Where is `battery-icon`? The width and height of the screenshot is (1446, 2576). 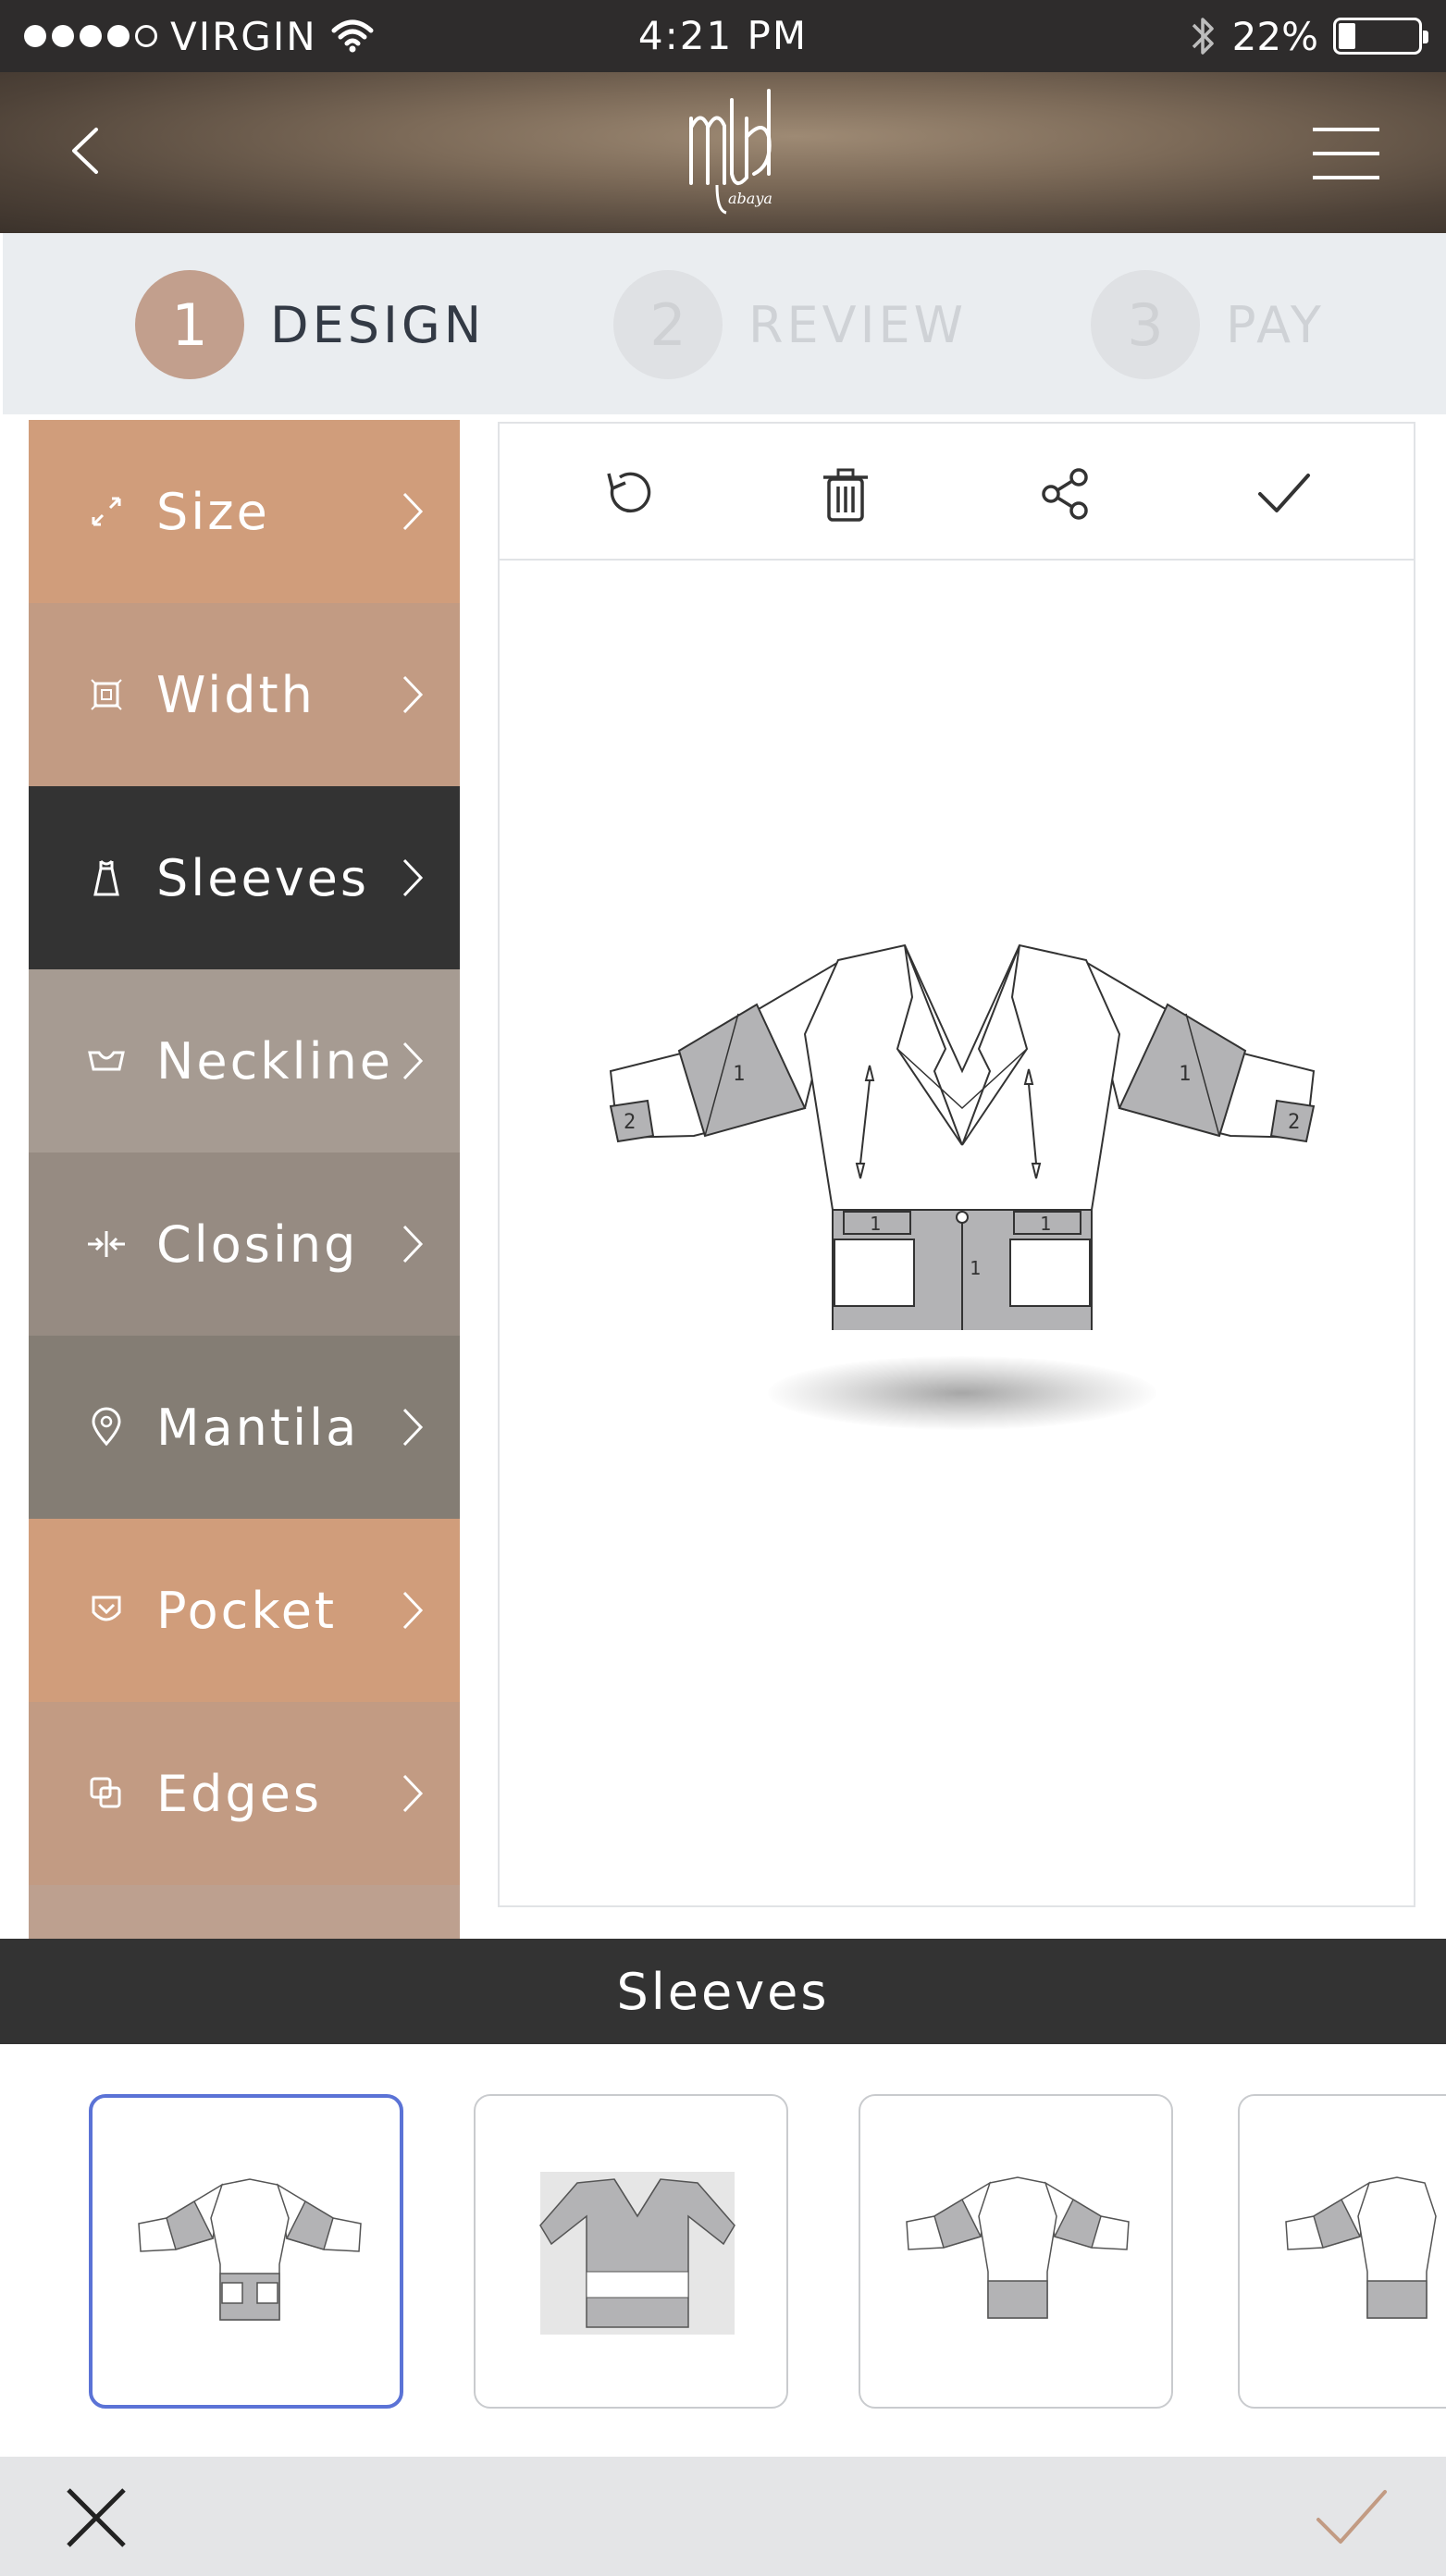 battery-icon is located at coordinates (1380, 36).